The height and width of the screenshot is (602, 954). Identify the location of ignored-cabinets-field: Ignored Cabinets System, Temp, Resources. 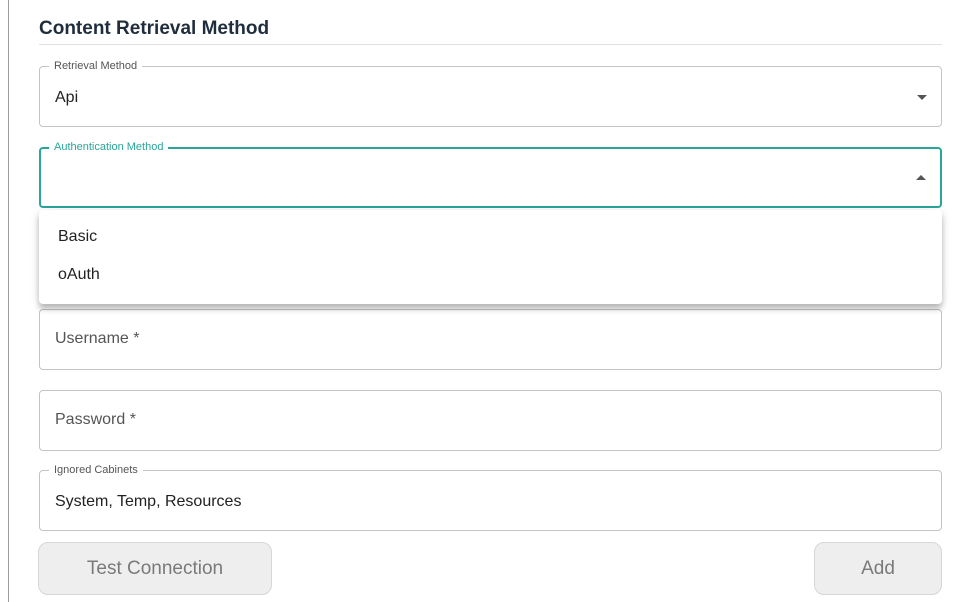
(490, 497).